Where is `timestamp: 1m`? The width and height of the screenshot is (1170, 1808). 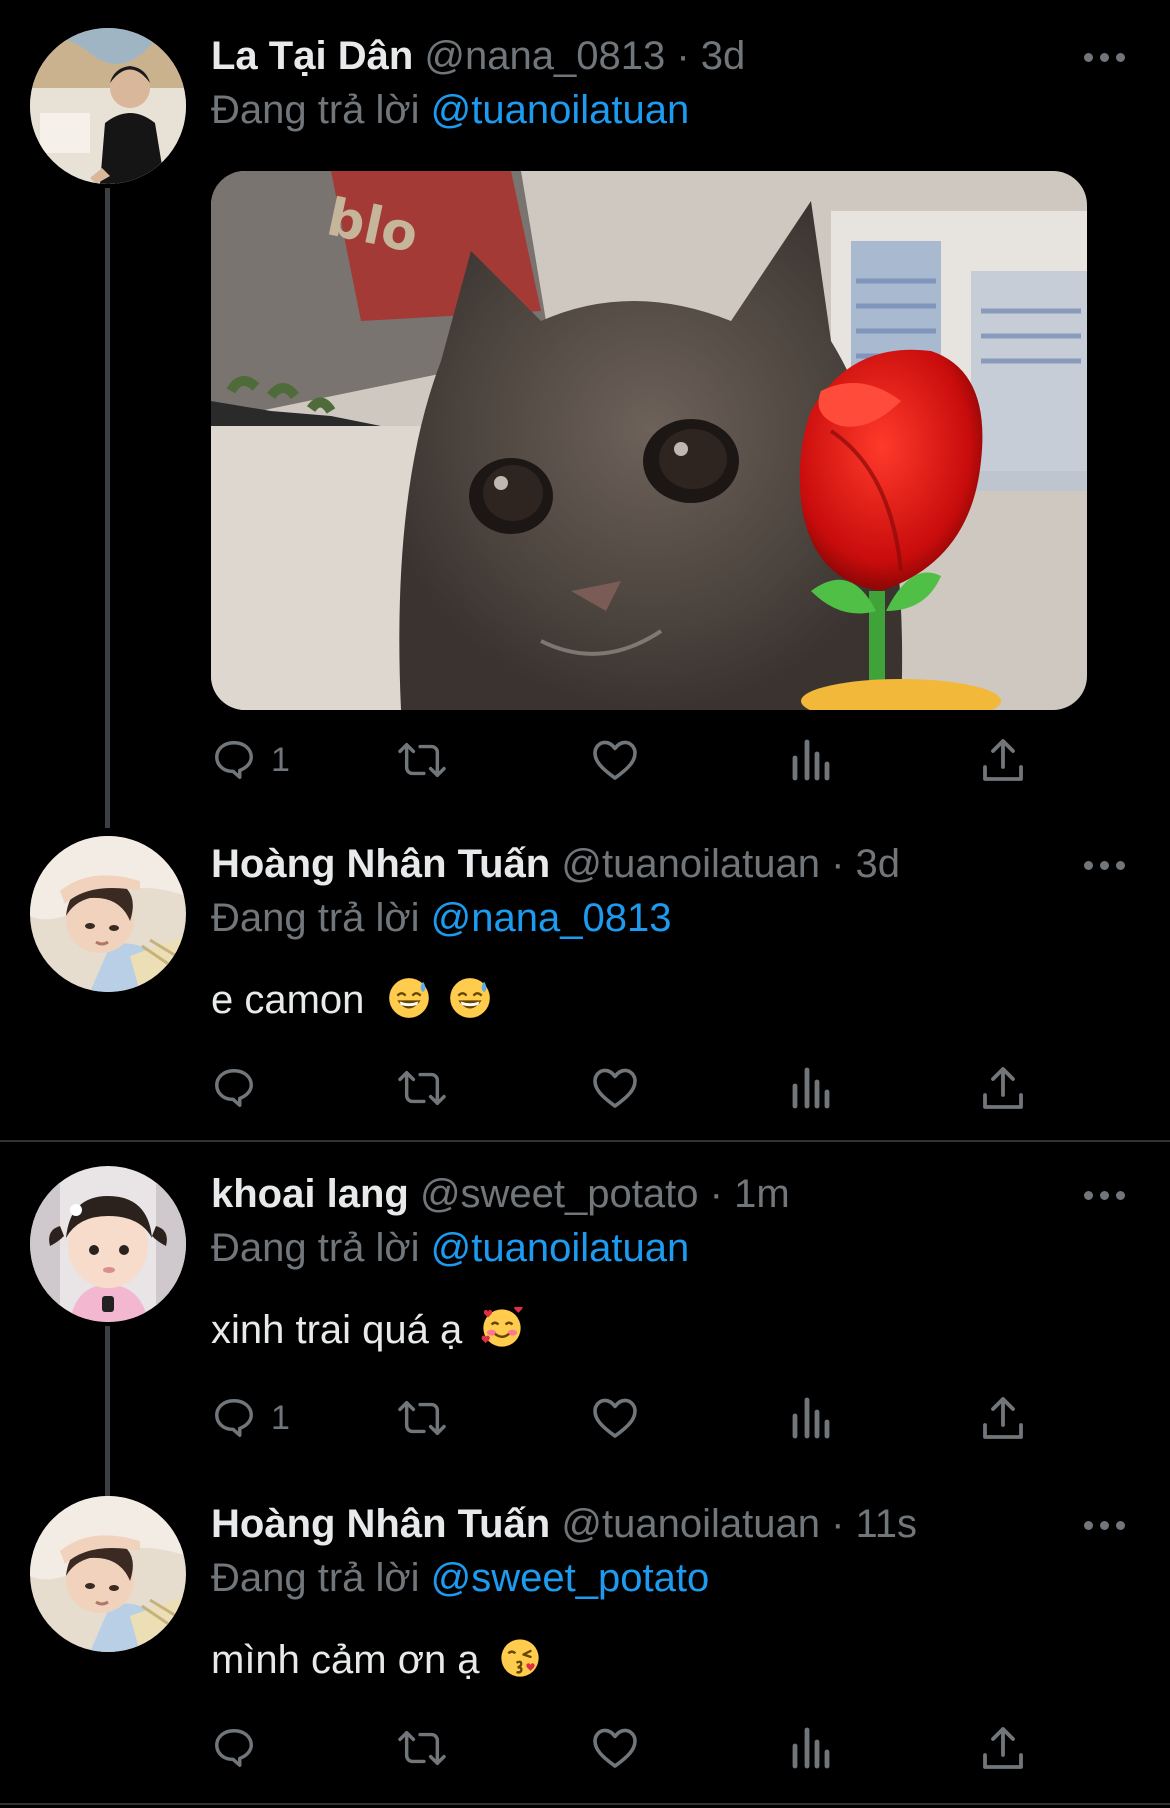 timestamp: 1m is located at coordinates (762, 1194).